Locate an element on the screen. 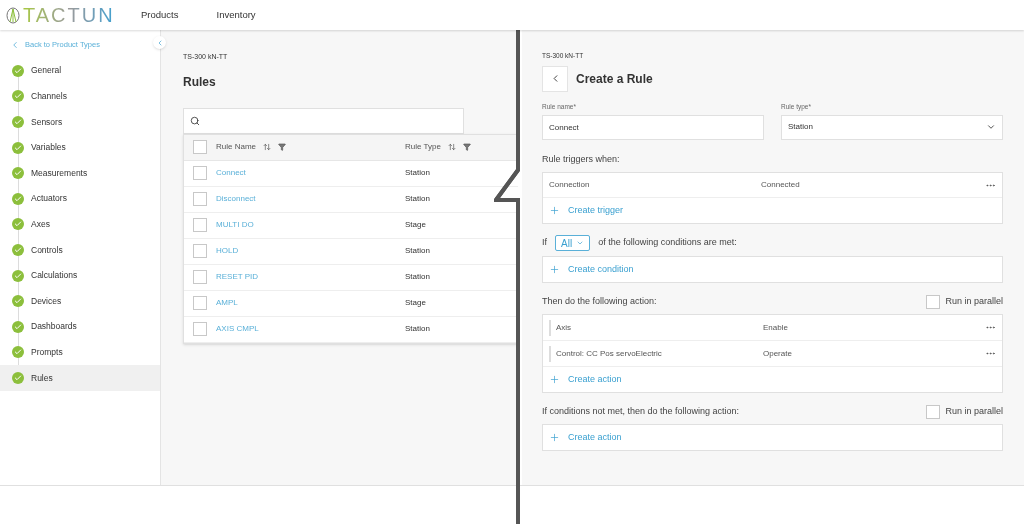 The width and height of the screenshot is (1024, 524). rule-type-select: Station is located at coordinates (892, 127).